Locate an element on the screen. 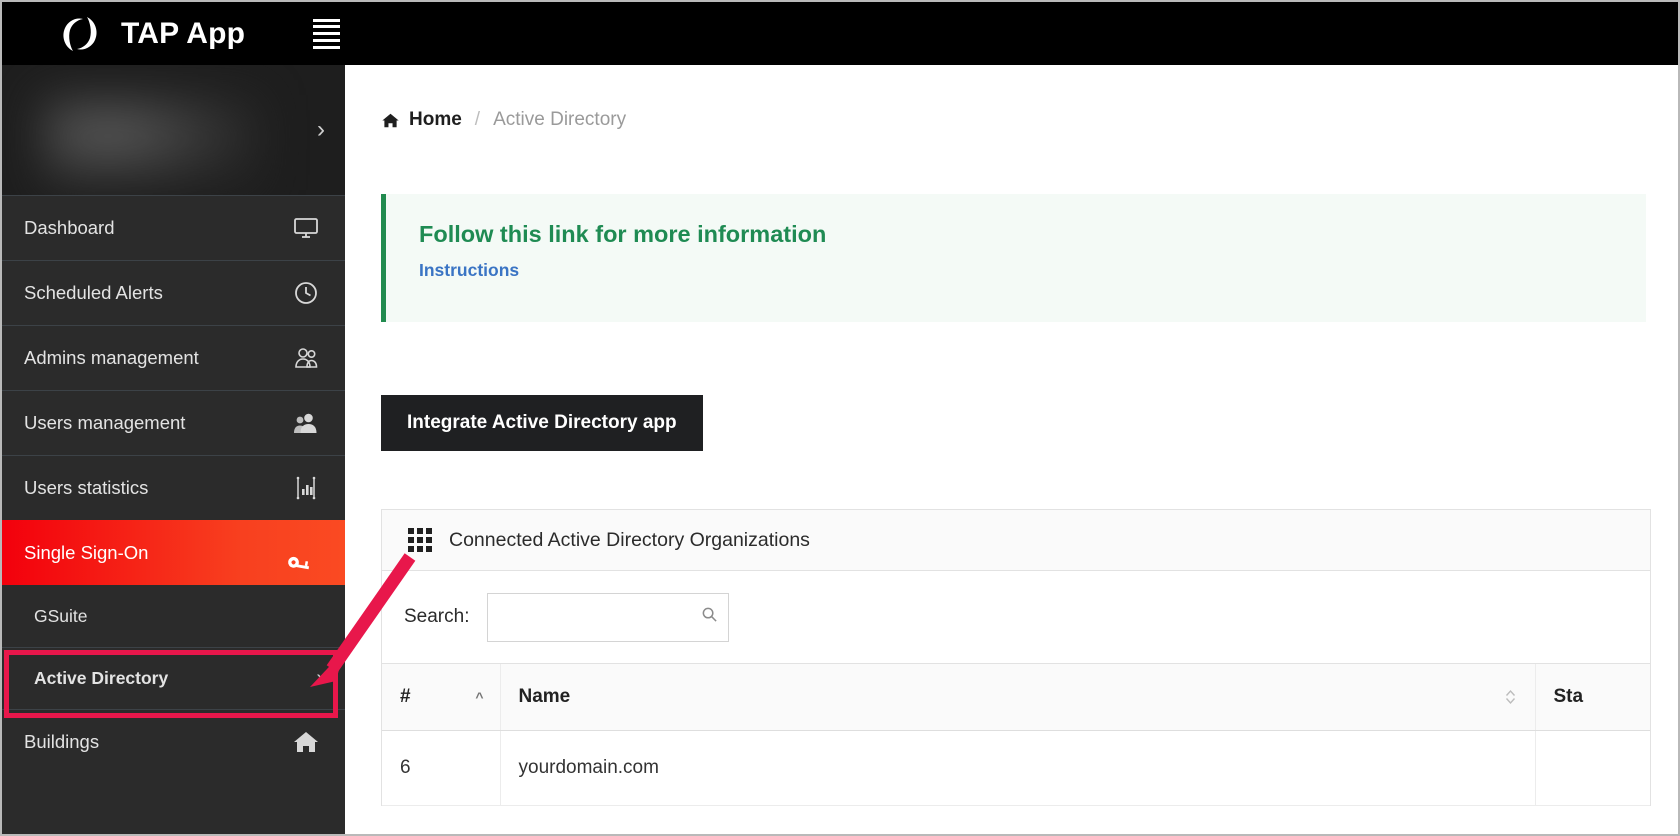 The width and height of the screenshot is (1680, 836). search-input is located at coordinates (608, 617).